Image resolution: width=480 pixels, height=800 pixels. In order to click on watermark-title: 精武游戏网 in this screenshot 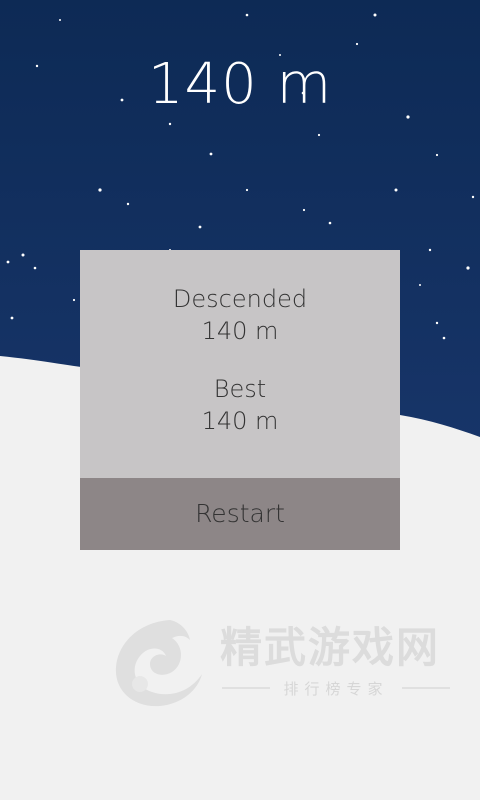, I will do `click(330, 647)`.